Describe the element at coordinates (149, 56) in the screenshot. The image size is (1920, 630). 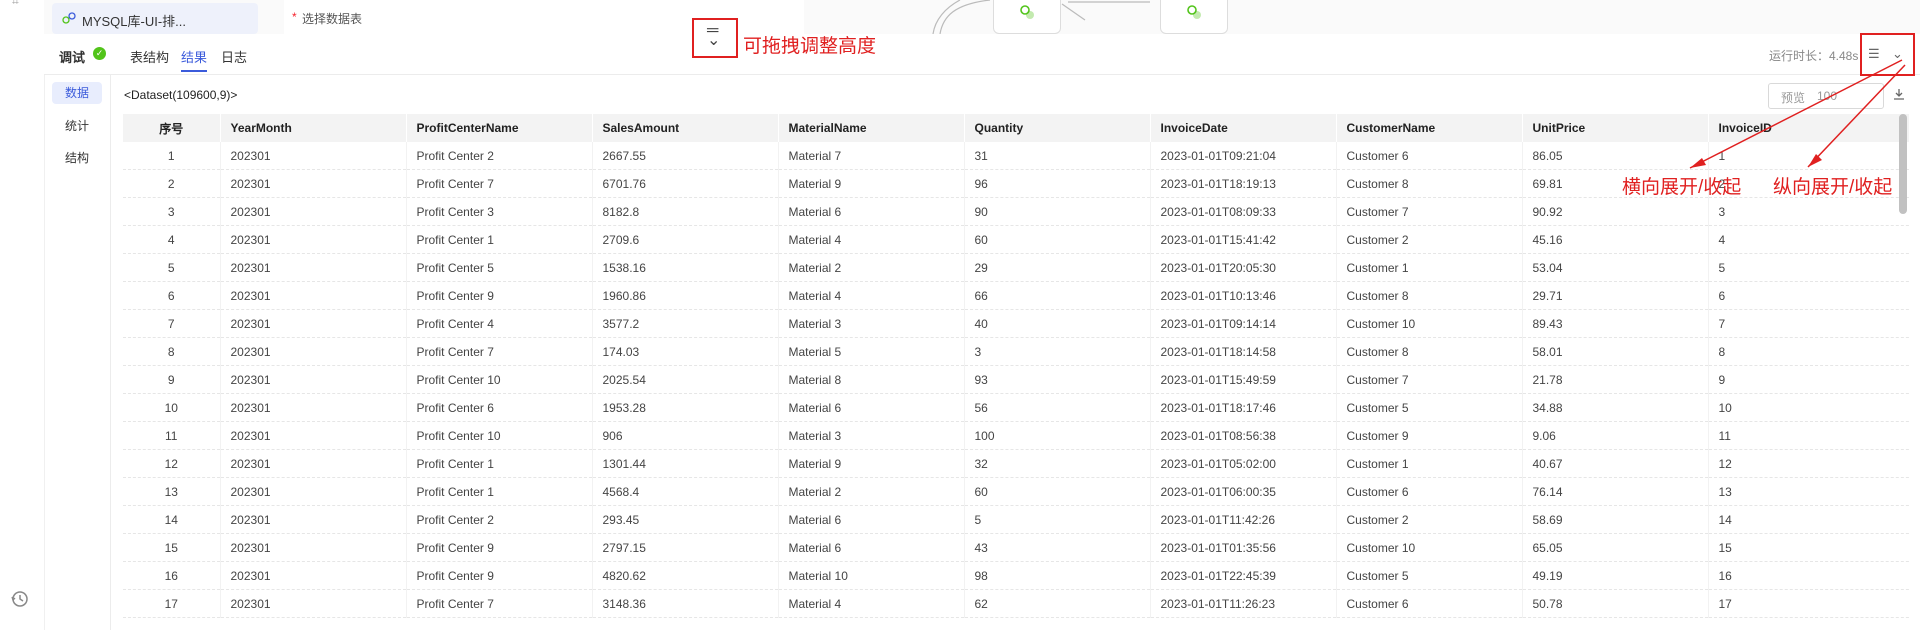
I see `tab-structure: 表结构` at that location.